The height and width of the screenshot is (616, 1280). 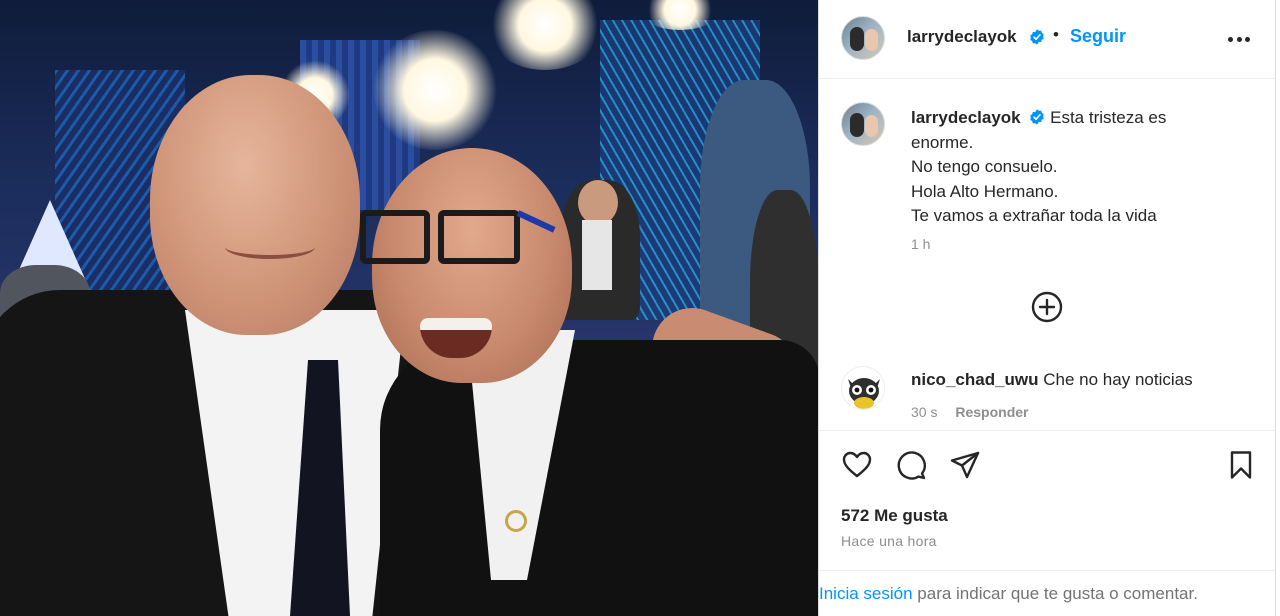 I want to click on bookmark-icon, so click(x=1241, y=465).